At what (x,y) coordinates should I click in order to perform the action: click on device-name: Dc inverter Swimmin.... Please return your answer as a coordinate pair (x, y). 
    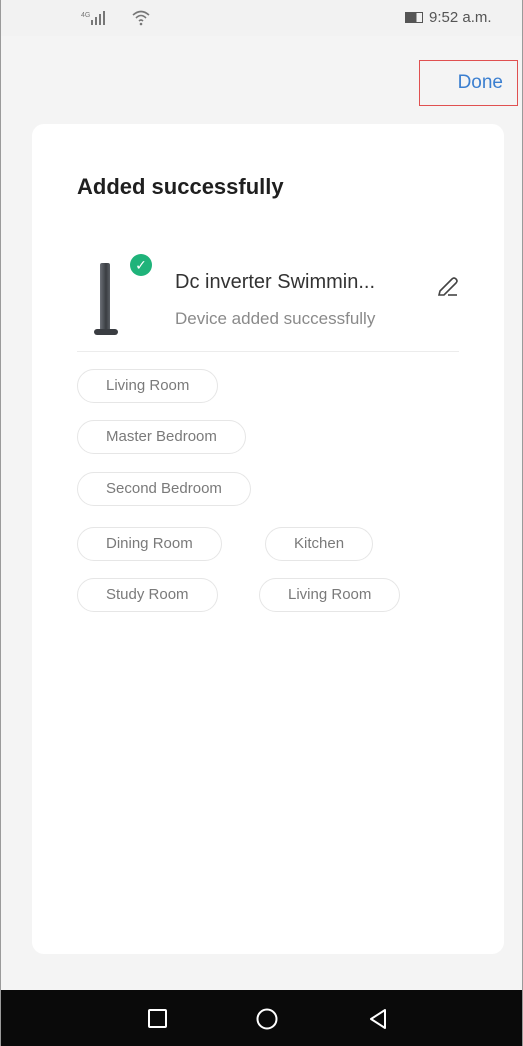
    Looking at the image, I should click on (275, 282).